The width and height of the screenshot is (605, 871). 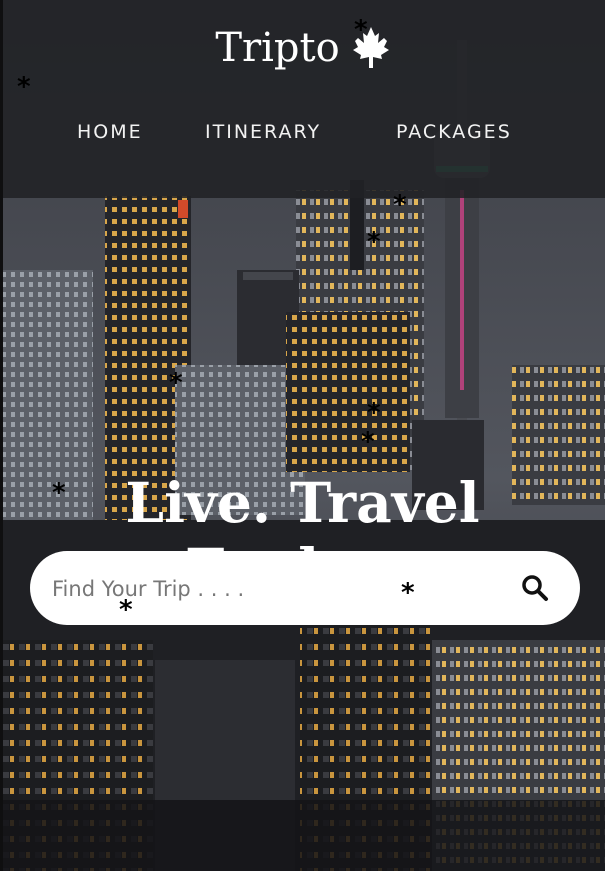 I want to click on left-edge-strip, so click(x=1, y=435).